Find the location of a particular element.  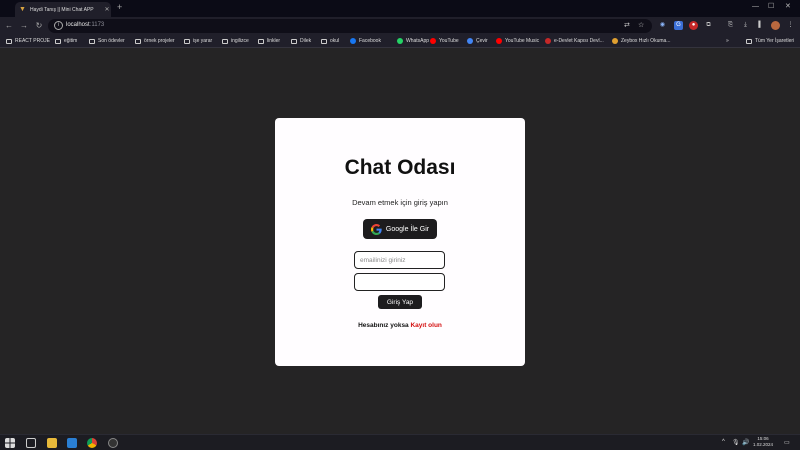

login-button: Giriş Yap is located at coordinates (400, 302).